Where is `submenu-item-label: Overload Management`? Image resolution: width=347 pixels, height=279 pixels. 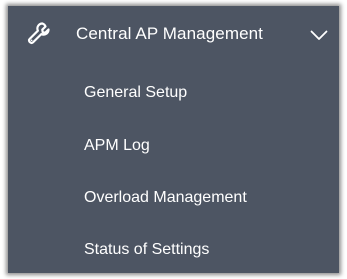
submenu-item-label: Overload Management is located at coordinates (165, 197).